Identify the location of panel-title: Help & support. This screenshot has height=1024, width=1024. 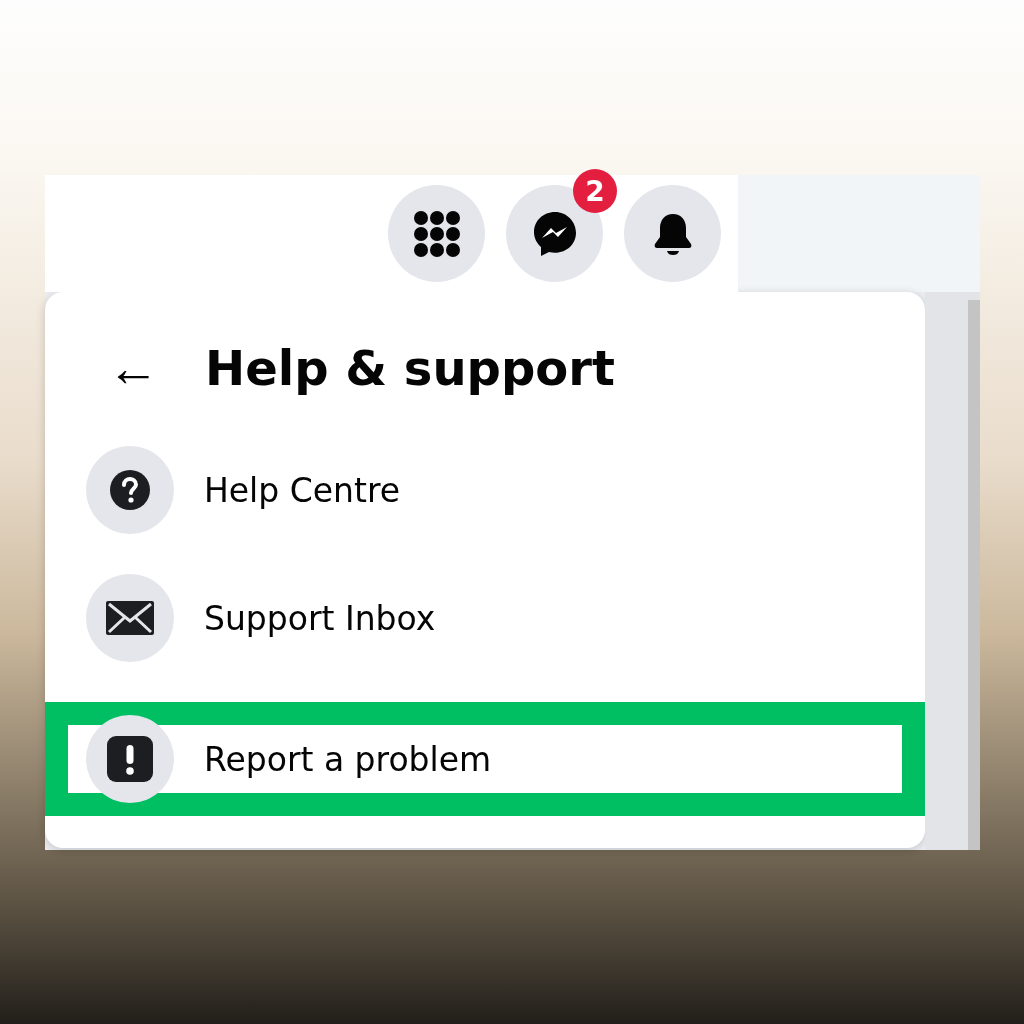
(410, 368).